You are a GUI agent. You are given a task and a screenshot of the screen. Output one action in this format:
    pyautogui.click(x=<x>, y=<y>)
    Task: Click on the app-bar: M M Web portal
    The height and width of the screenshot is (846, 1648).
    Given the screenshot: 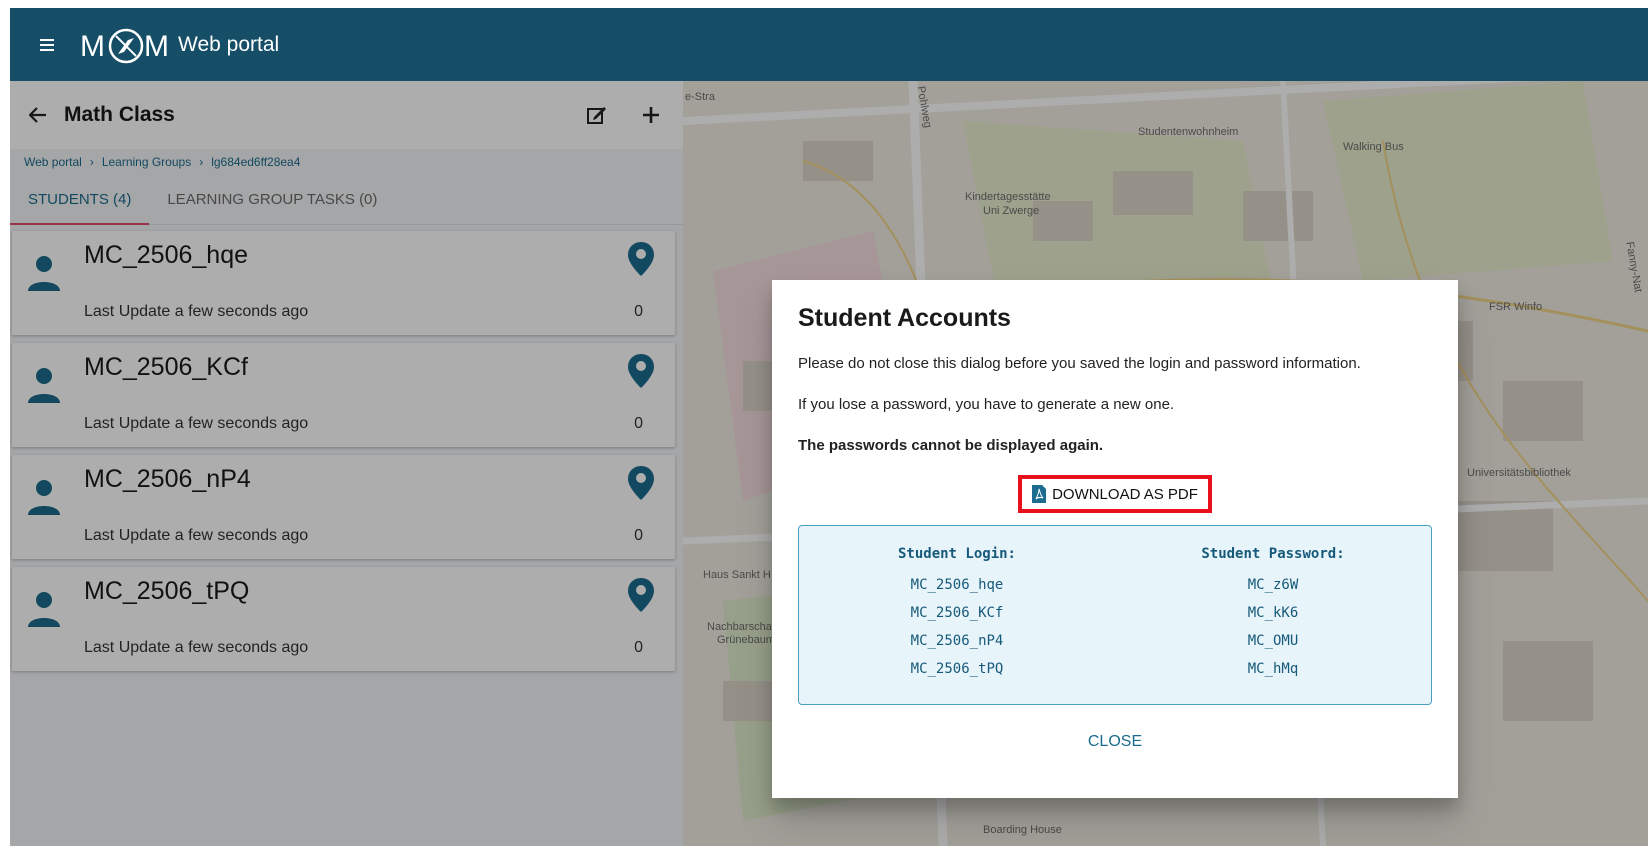 What is the action you would take?
    pyautogui.click(x=829, y=44)
    